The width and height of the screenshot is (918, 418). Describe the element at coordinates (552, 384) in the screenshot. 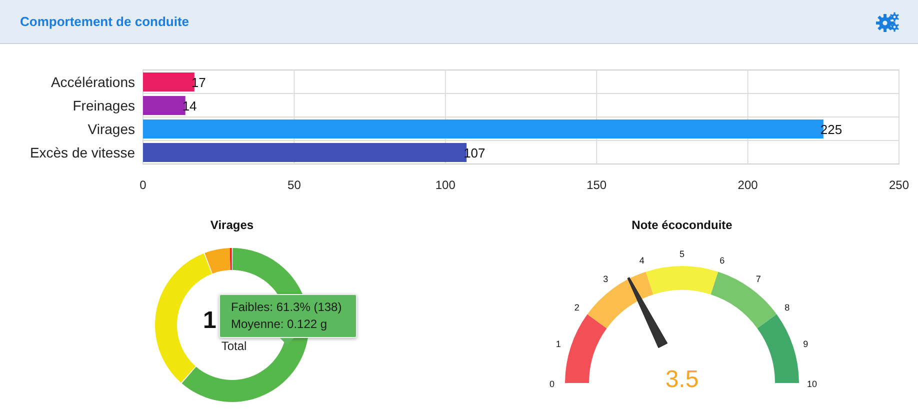

I see `gauge-scale-label: 0` at that location.